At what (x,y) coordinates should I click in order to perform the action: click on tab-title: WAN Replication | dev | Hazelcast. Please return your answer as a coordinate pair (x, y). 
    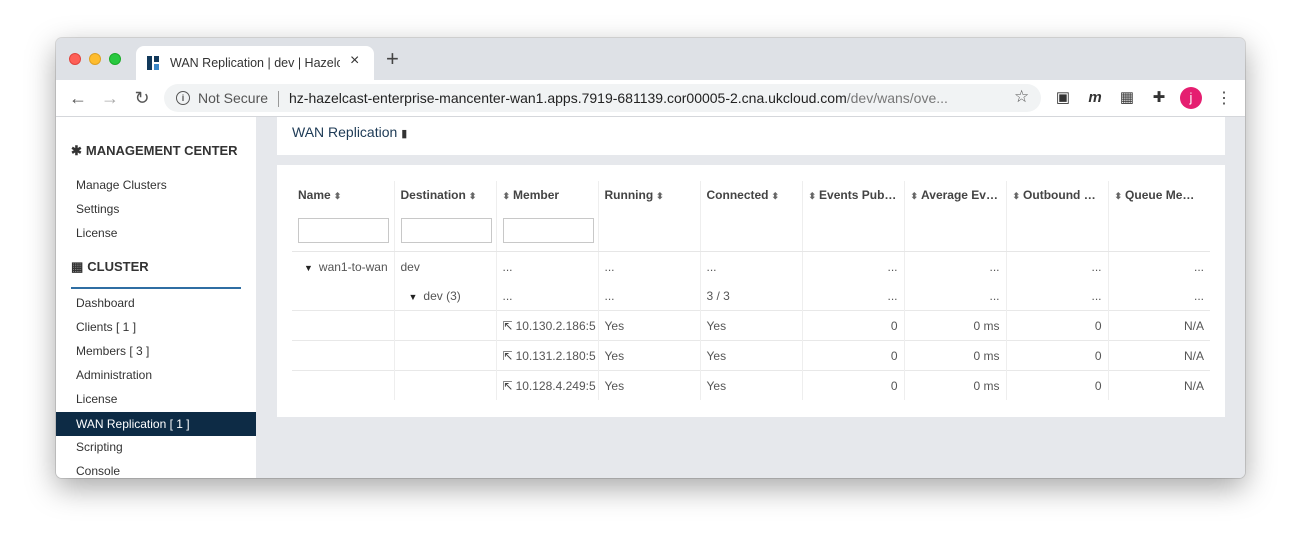
    Looking at the image, I should click on (255, 63).